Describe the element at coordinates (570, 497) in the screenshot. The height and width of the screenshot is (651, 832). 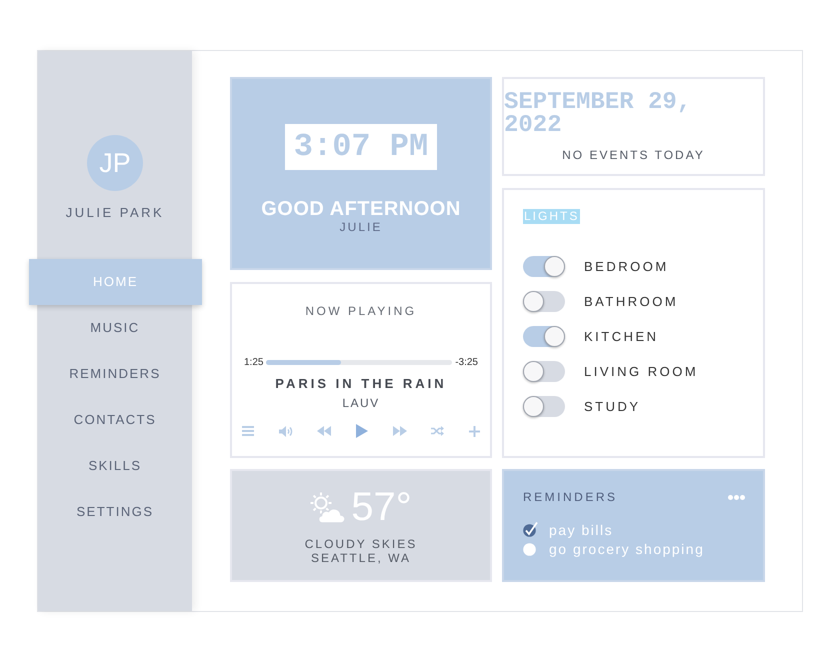
I see `reminders-heading: REMINDERS` at that location.